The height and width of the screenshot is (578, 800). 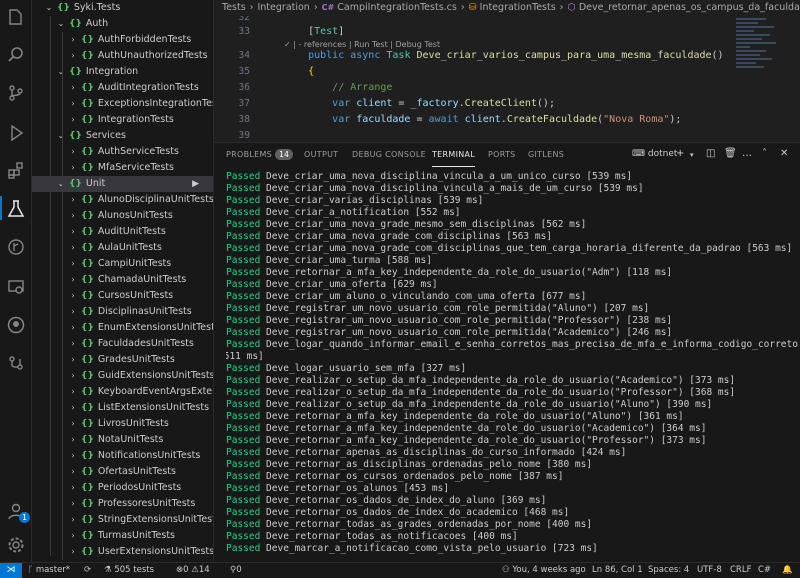 I want to click on tab-terminal: TERMINAL, so click(x=454, y=155).